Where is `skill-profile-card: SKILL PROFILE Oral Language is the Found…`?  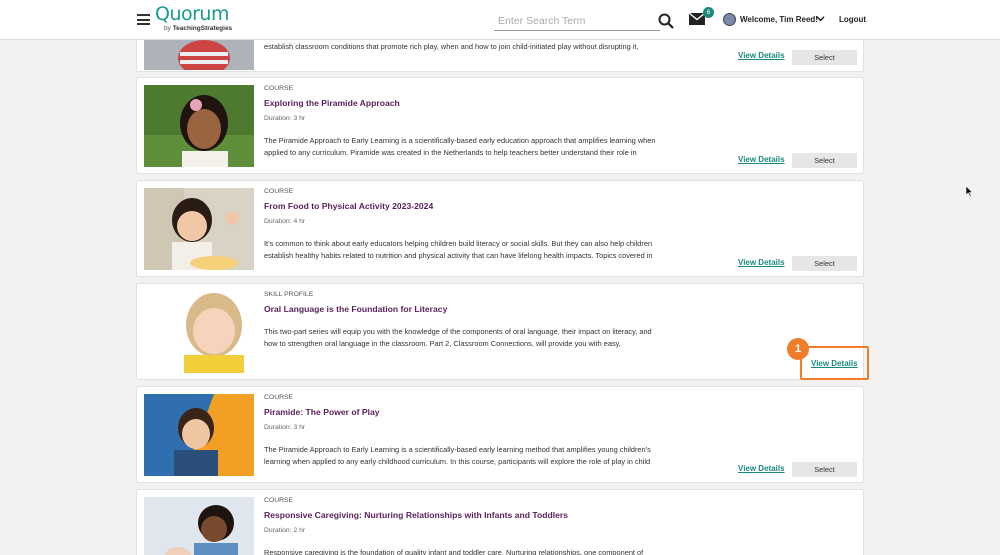
skill-profile-card: SKILL PROFILE Oral Language is the Found… is located at coordinates (500, 331).